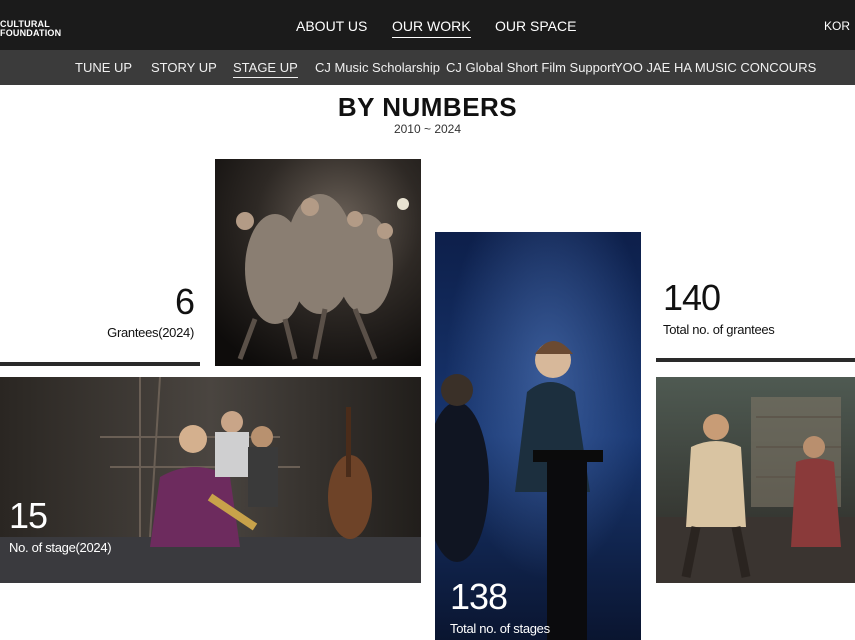 This screenshot has width=855, height=640. What do you see at coordinates (184, 67) in the screenshot?
I see `subnav-story-up: STORY UP` at bounding box center [184, 67].